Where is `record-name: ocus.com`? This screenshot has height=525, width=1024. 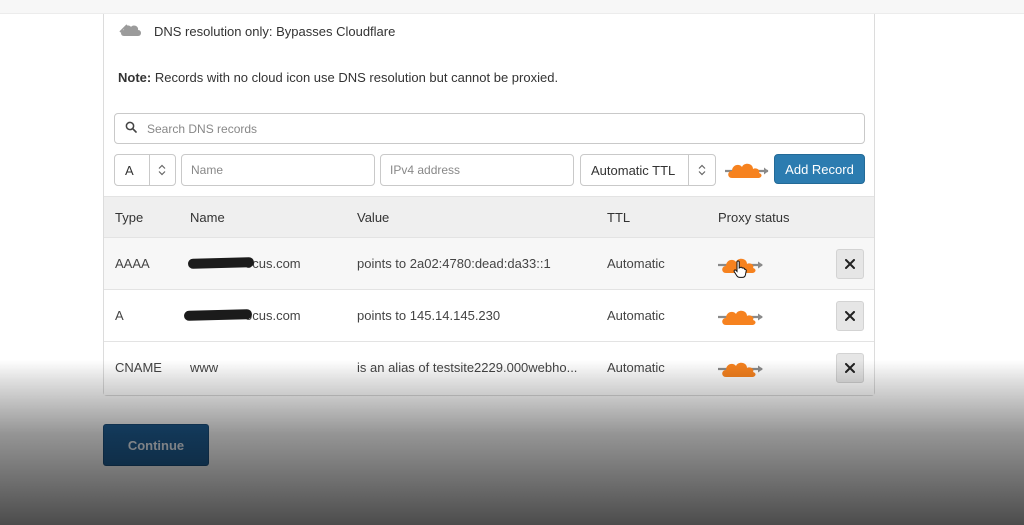
record-name: ocus.com is located at coordinates (273, 315).